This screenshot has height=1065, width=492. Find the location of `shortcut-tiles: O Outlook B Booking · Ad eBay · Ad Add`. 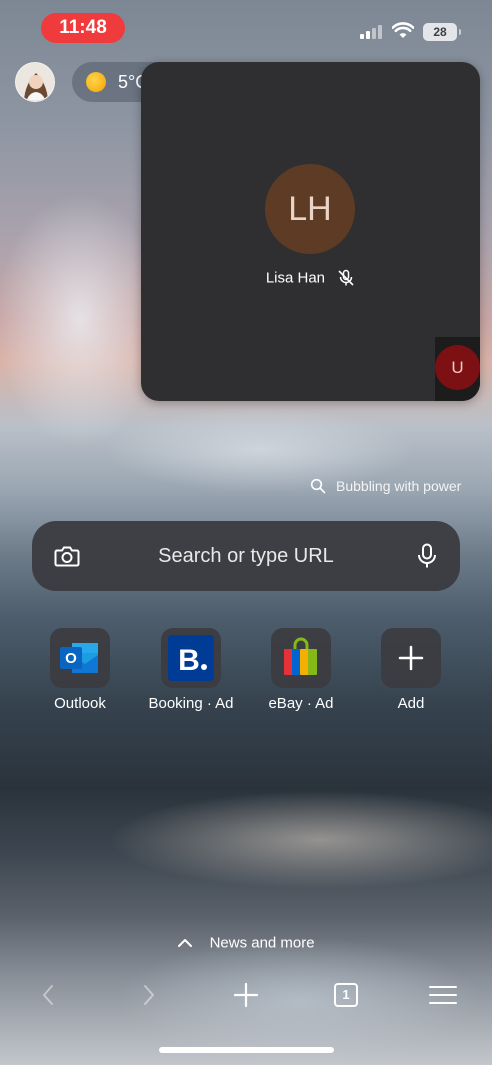

shortcut-tiles: O Outlook B Booking · Ad eBay · Ad Add is located at coordinates (246, 673).